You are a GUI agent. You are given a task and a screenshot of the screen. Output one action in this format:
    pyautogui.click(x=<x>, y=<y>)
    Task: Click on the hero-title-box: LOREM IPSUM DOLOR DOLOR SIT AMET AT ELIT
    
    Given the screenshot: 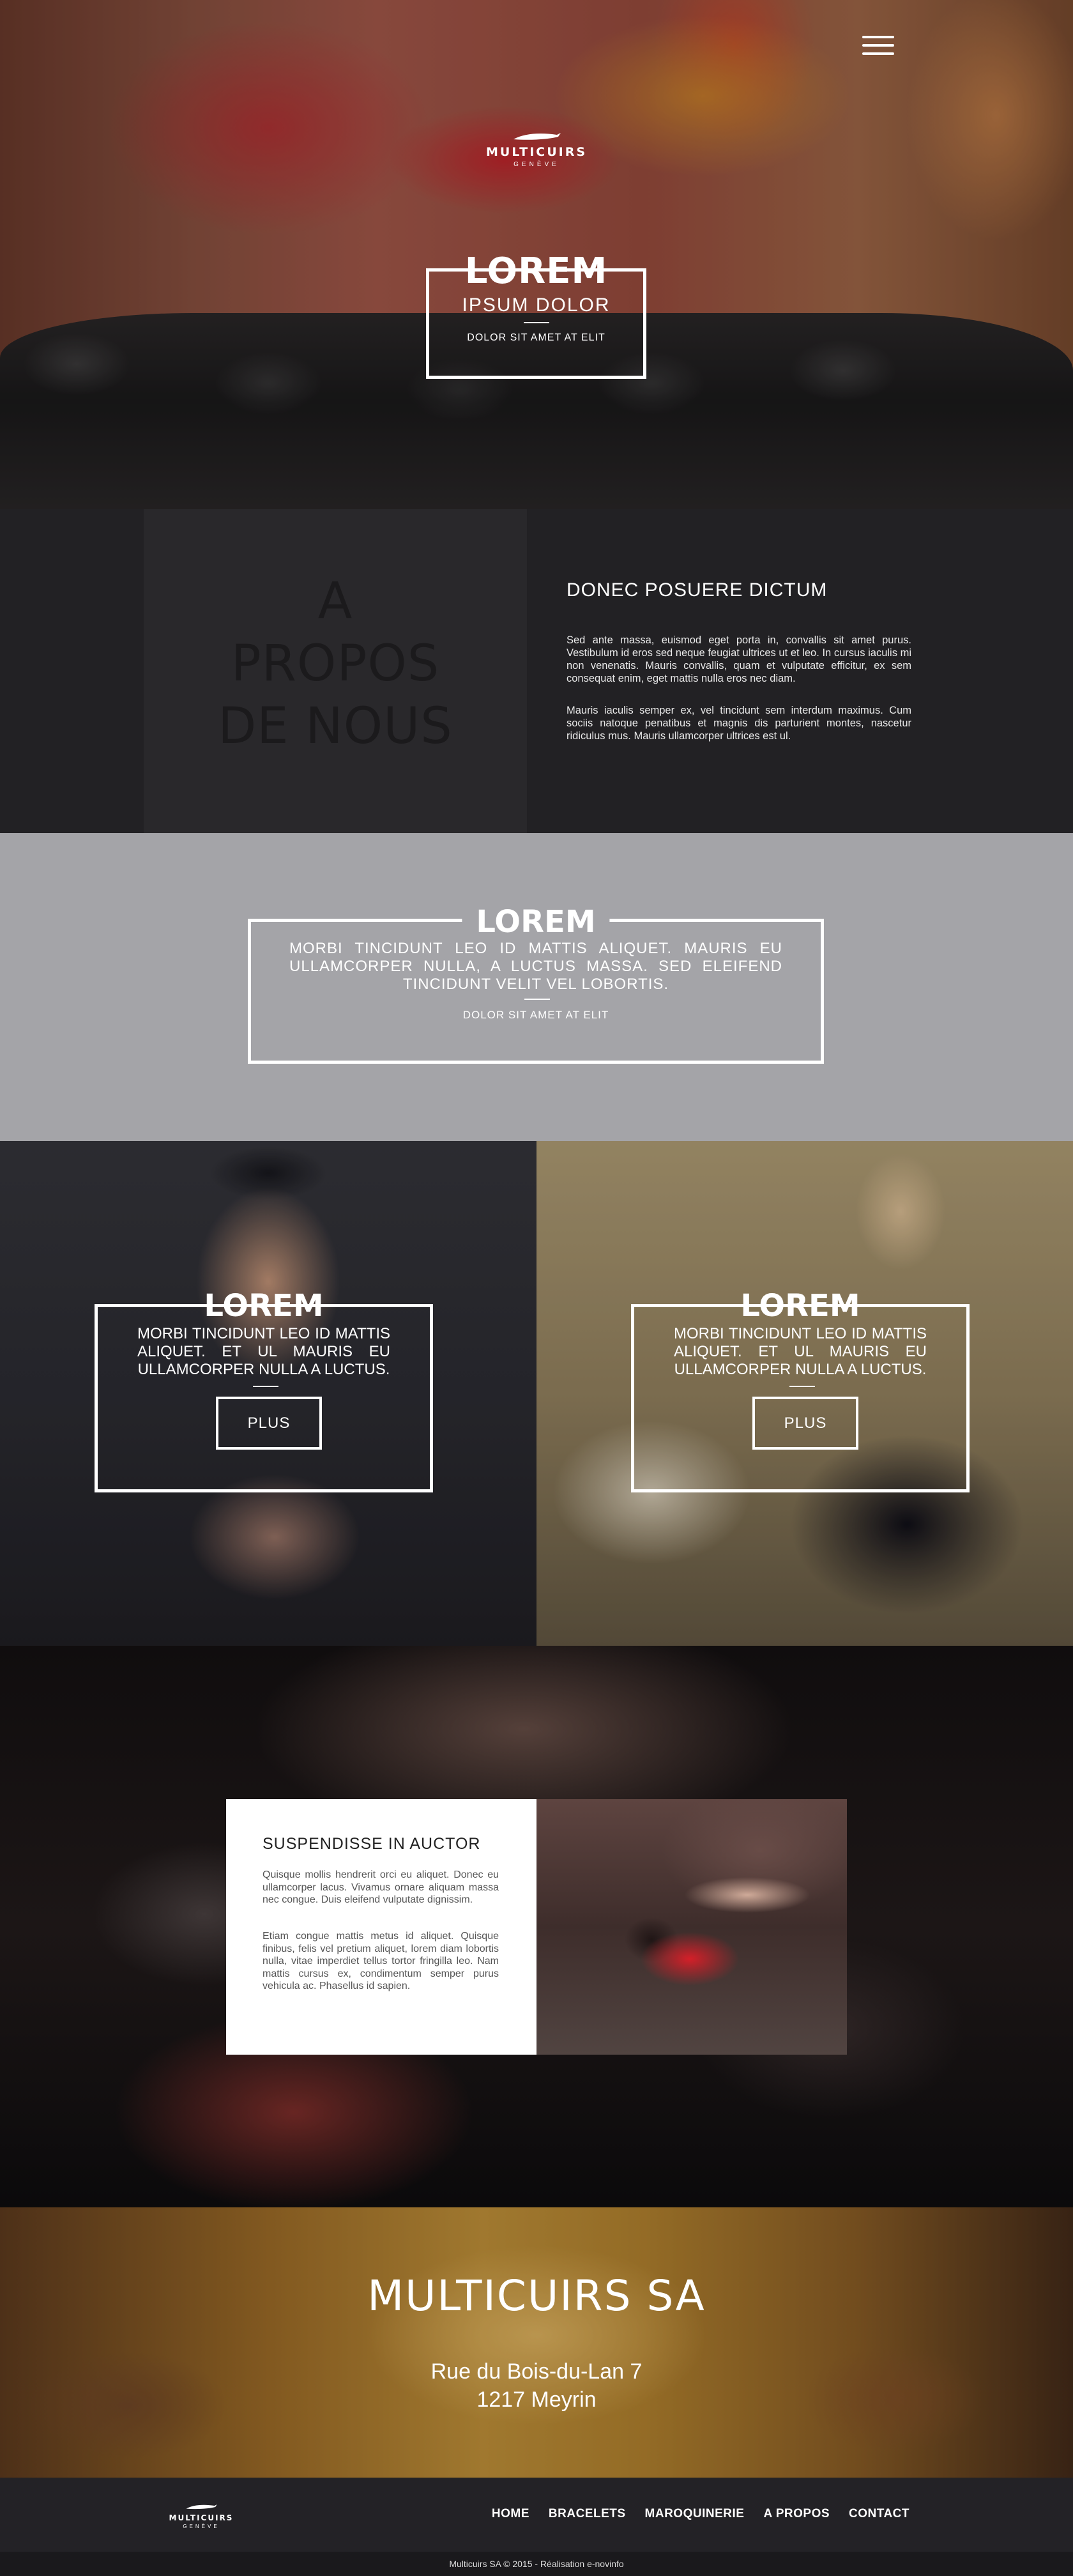 What is the action you would take?
    pyautogui.click(x=536, y=315)
    